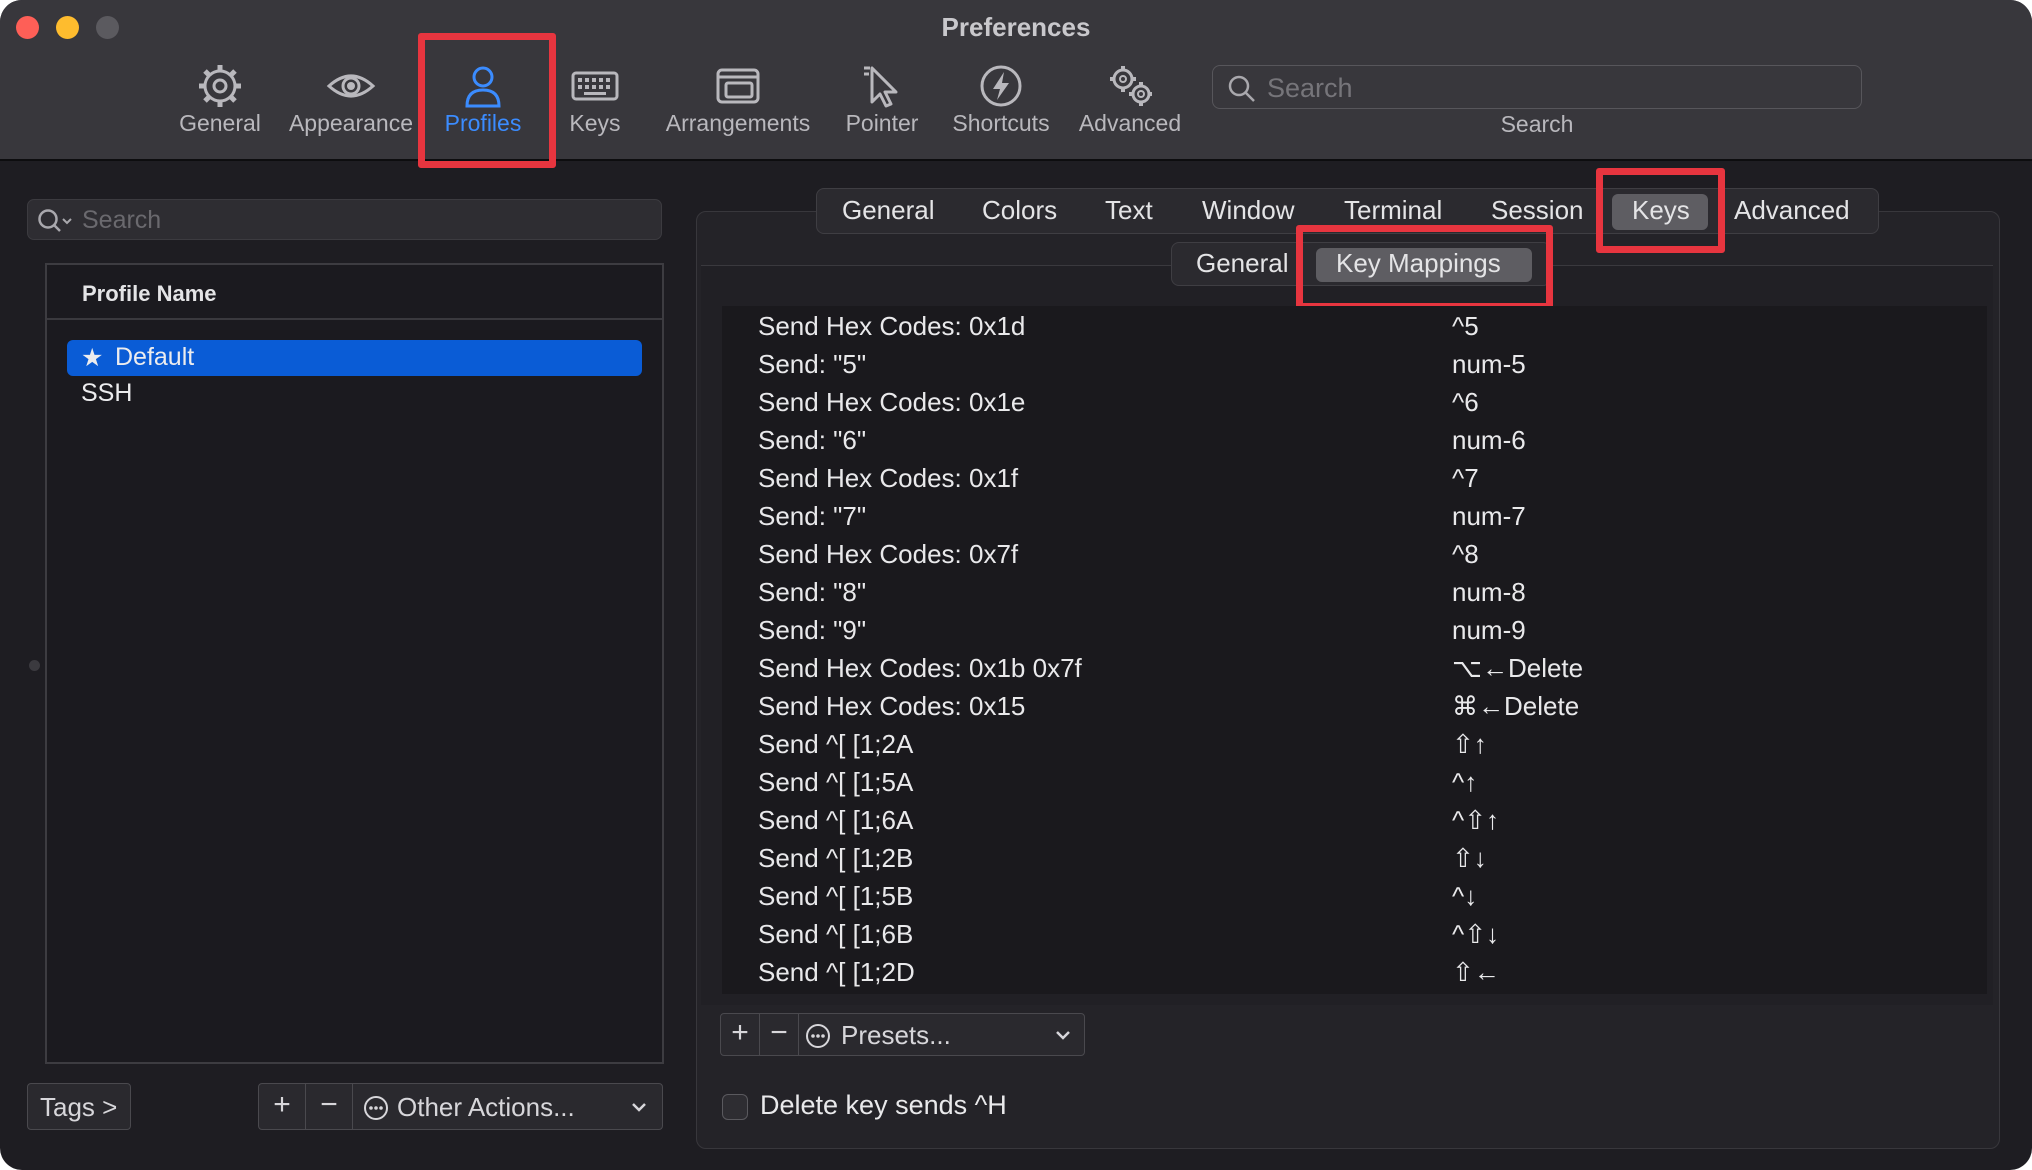 The height and width of the screenshot is (1170, 2032). What do you see at coordinates (1016, 27) in the screenshot?
I see `window-title: Preferences` at bounding box center [1016, 27].